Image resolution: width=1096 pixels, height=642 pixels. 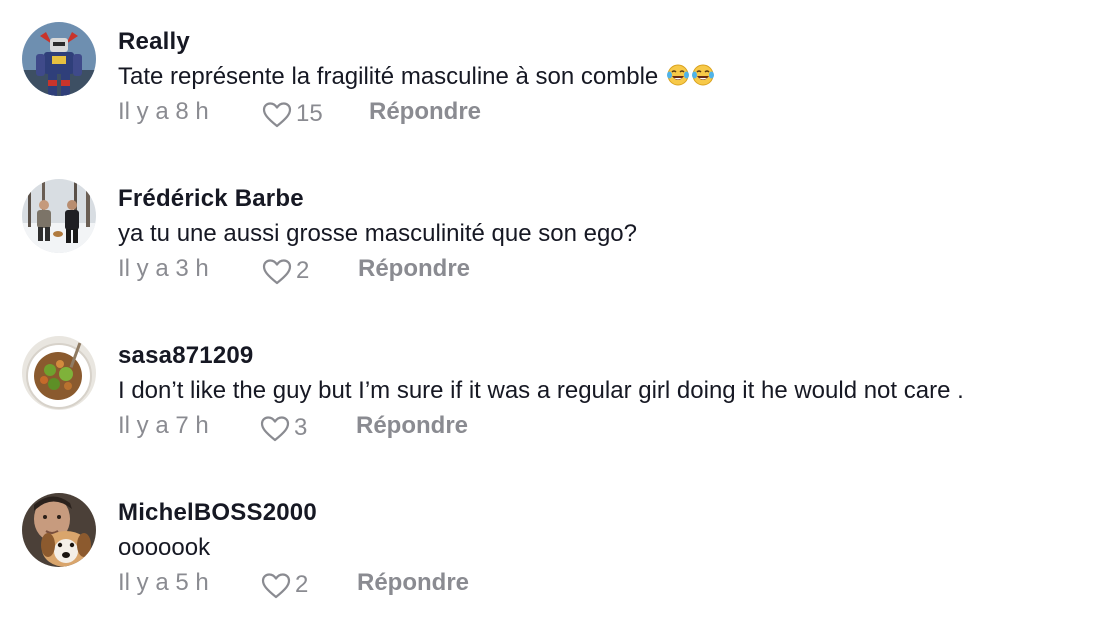 I want to click on comment-username: sasa871209, so click(x=185, y=356).